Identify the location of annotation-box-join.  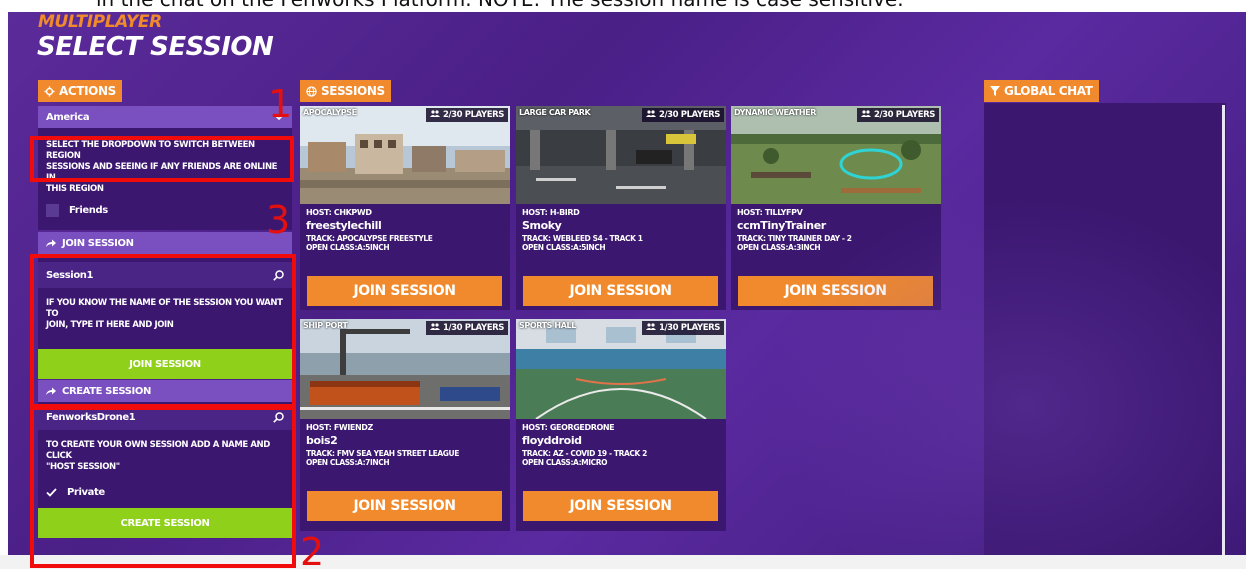
(163, 331).